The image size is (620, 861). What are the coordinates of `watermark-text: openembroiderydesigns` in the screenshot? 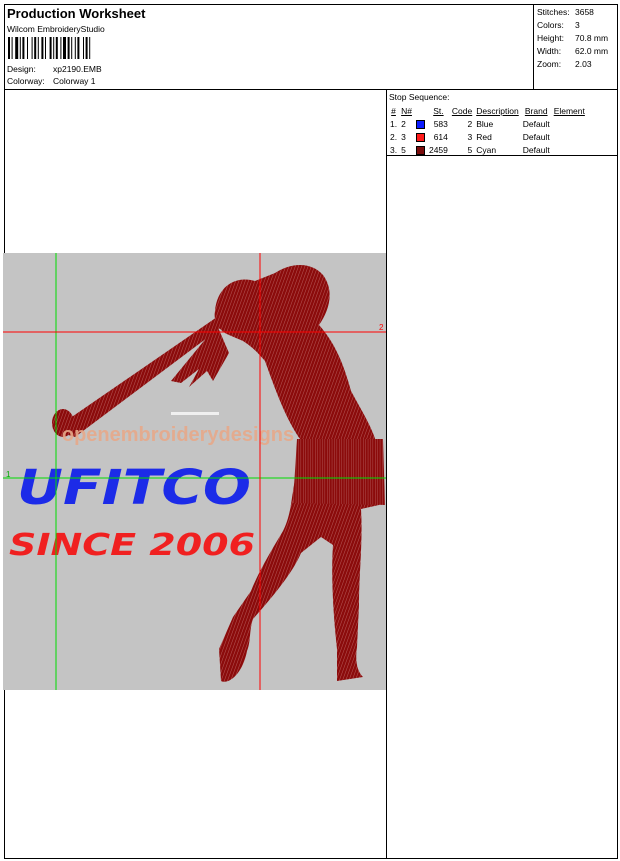 It's located at (178, 435).